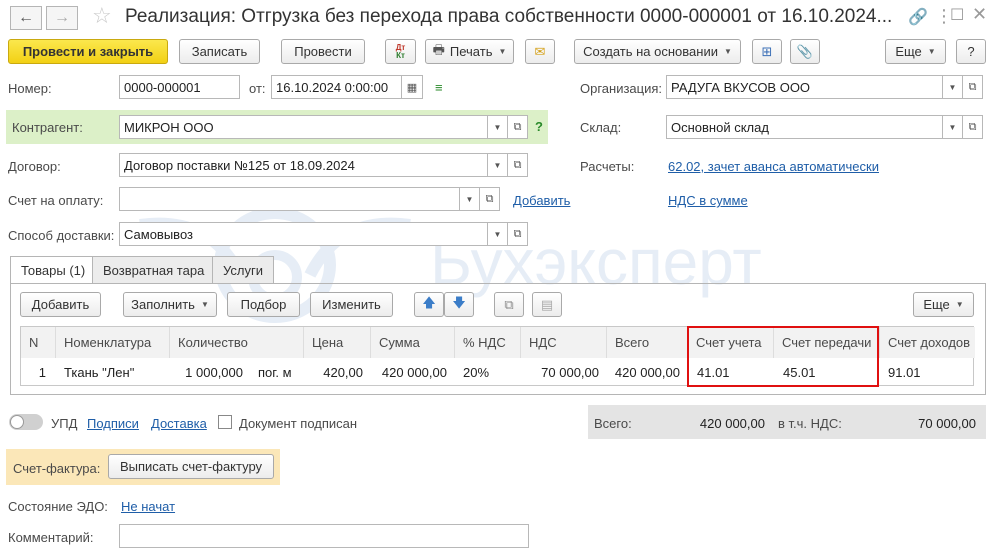 This screenshot has height=553, width=994. Describe the element at coordinates (30, 88) in the screenshot. I see `number-label: Номер:` at that location.